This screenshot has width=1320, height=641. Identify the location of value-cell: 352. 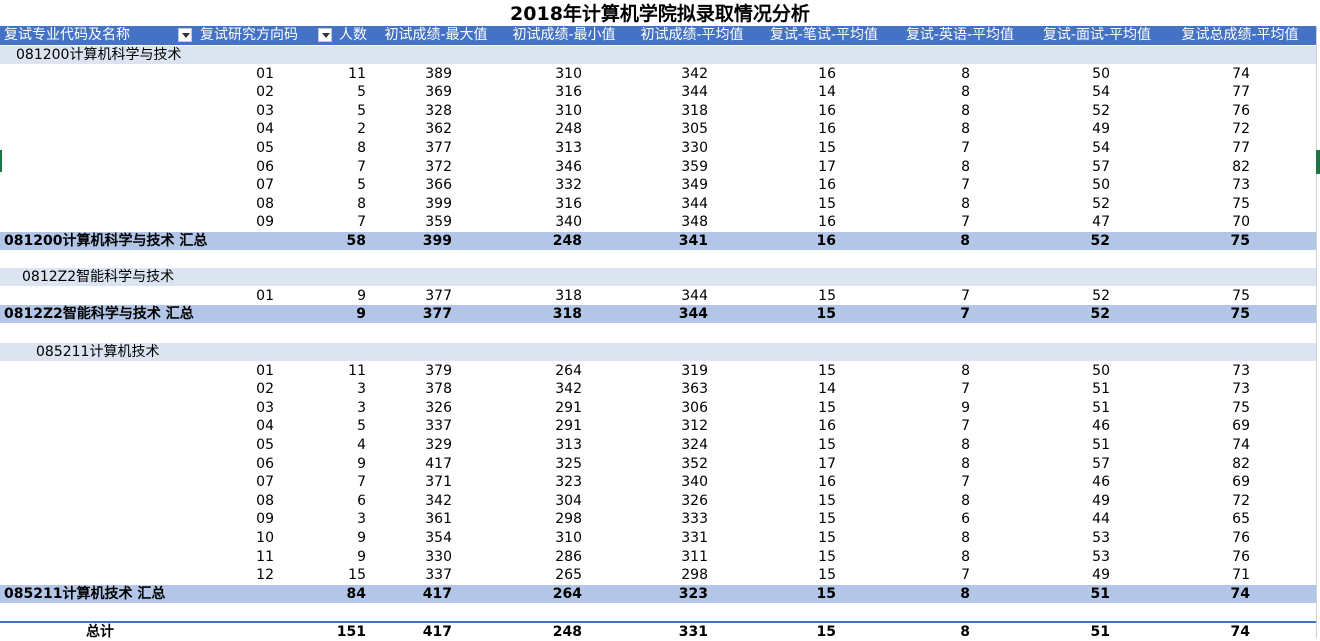
(694, 463).